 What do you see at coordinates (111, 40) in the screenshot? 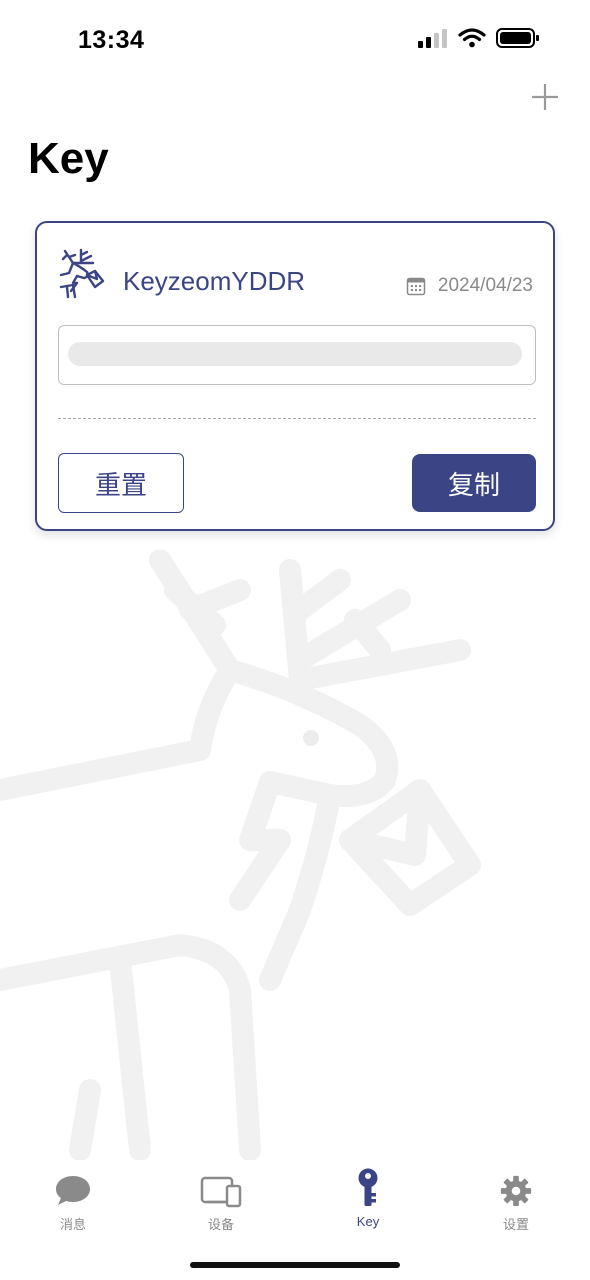
I see `status-time: 13:34` at bounding box center [111, 40].